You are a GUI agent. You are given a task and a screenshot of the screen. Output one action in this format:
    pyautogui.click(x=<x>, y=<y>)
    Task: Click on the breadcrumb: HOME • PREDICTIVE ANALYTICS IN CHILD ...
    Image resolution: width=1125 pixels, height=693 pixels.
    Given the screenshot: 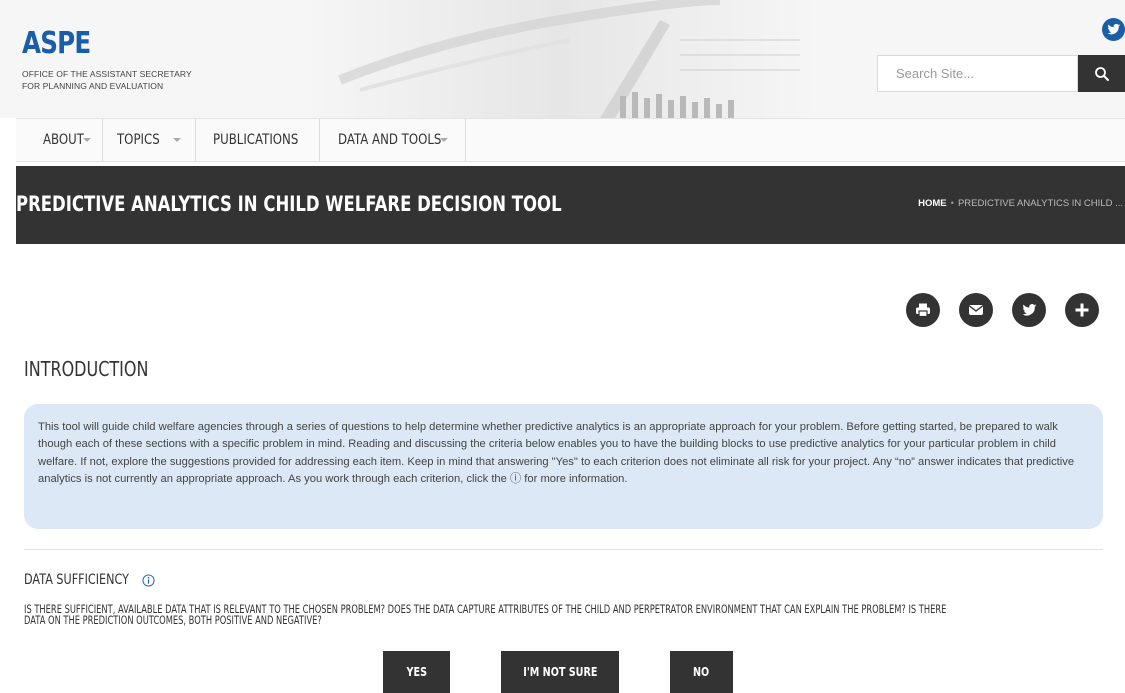 What is the action you would take?
    pyautogui.click(x=1020, y=203)
    